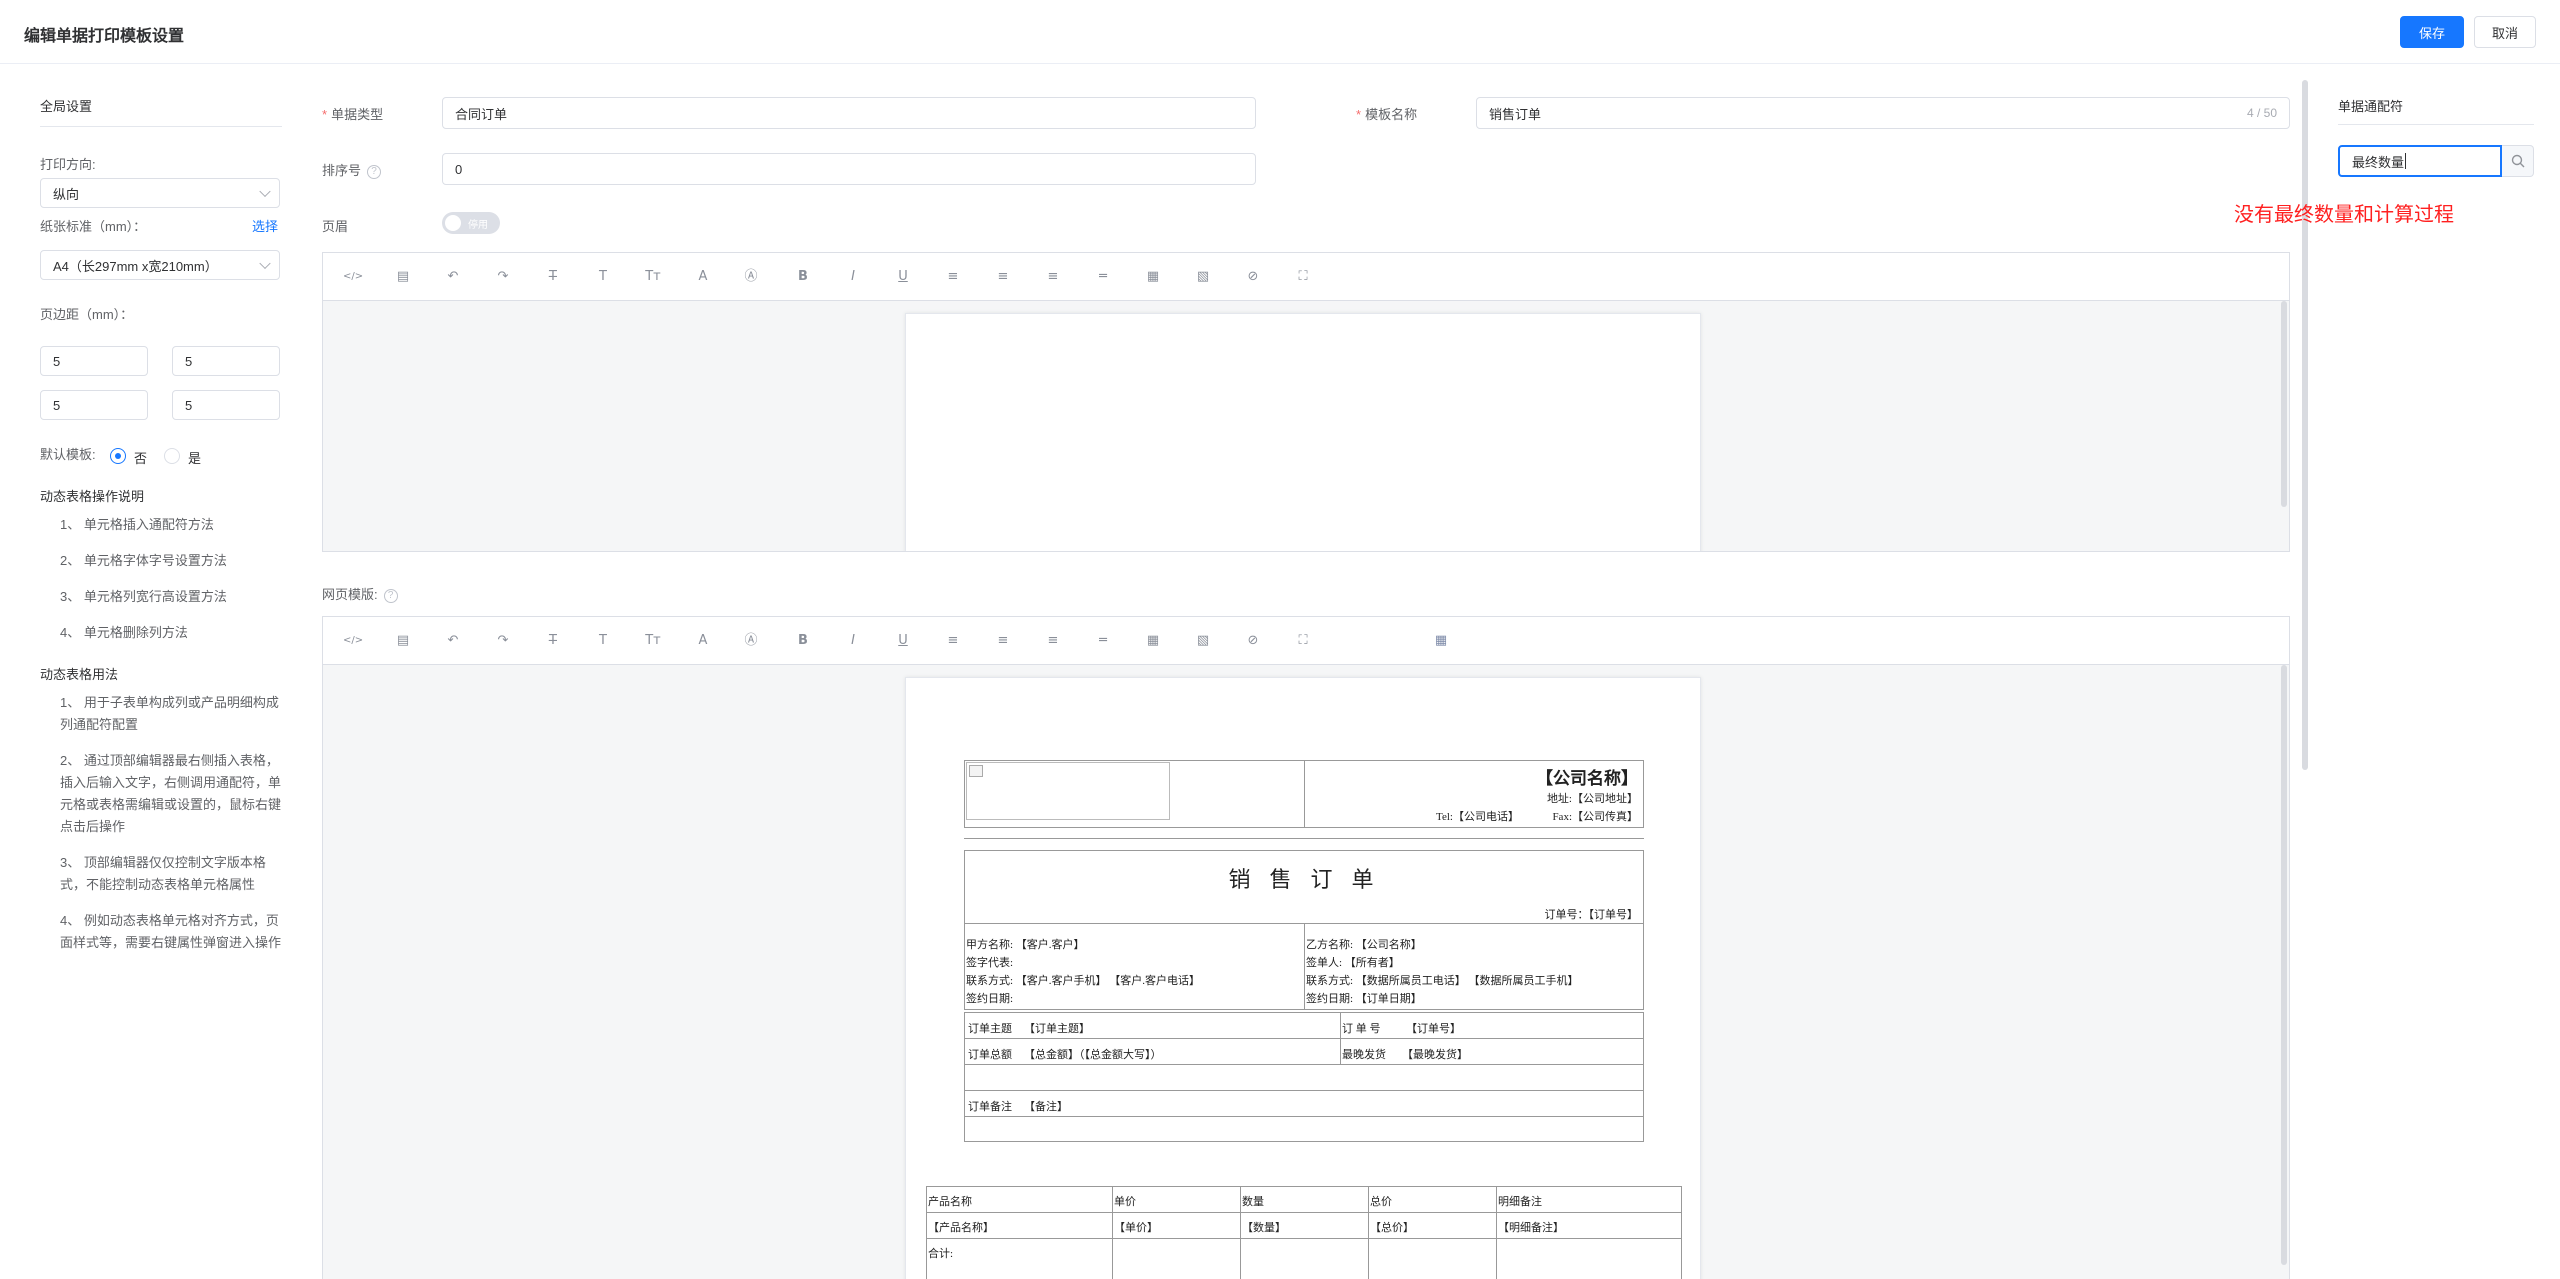 The image size is (2560, 1279). Describe the element at coordinates (66, 194) in the screenshot. I see `print-direction-value: 纵向` at that location.